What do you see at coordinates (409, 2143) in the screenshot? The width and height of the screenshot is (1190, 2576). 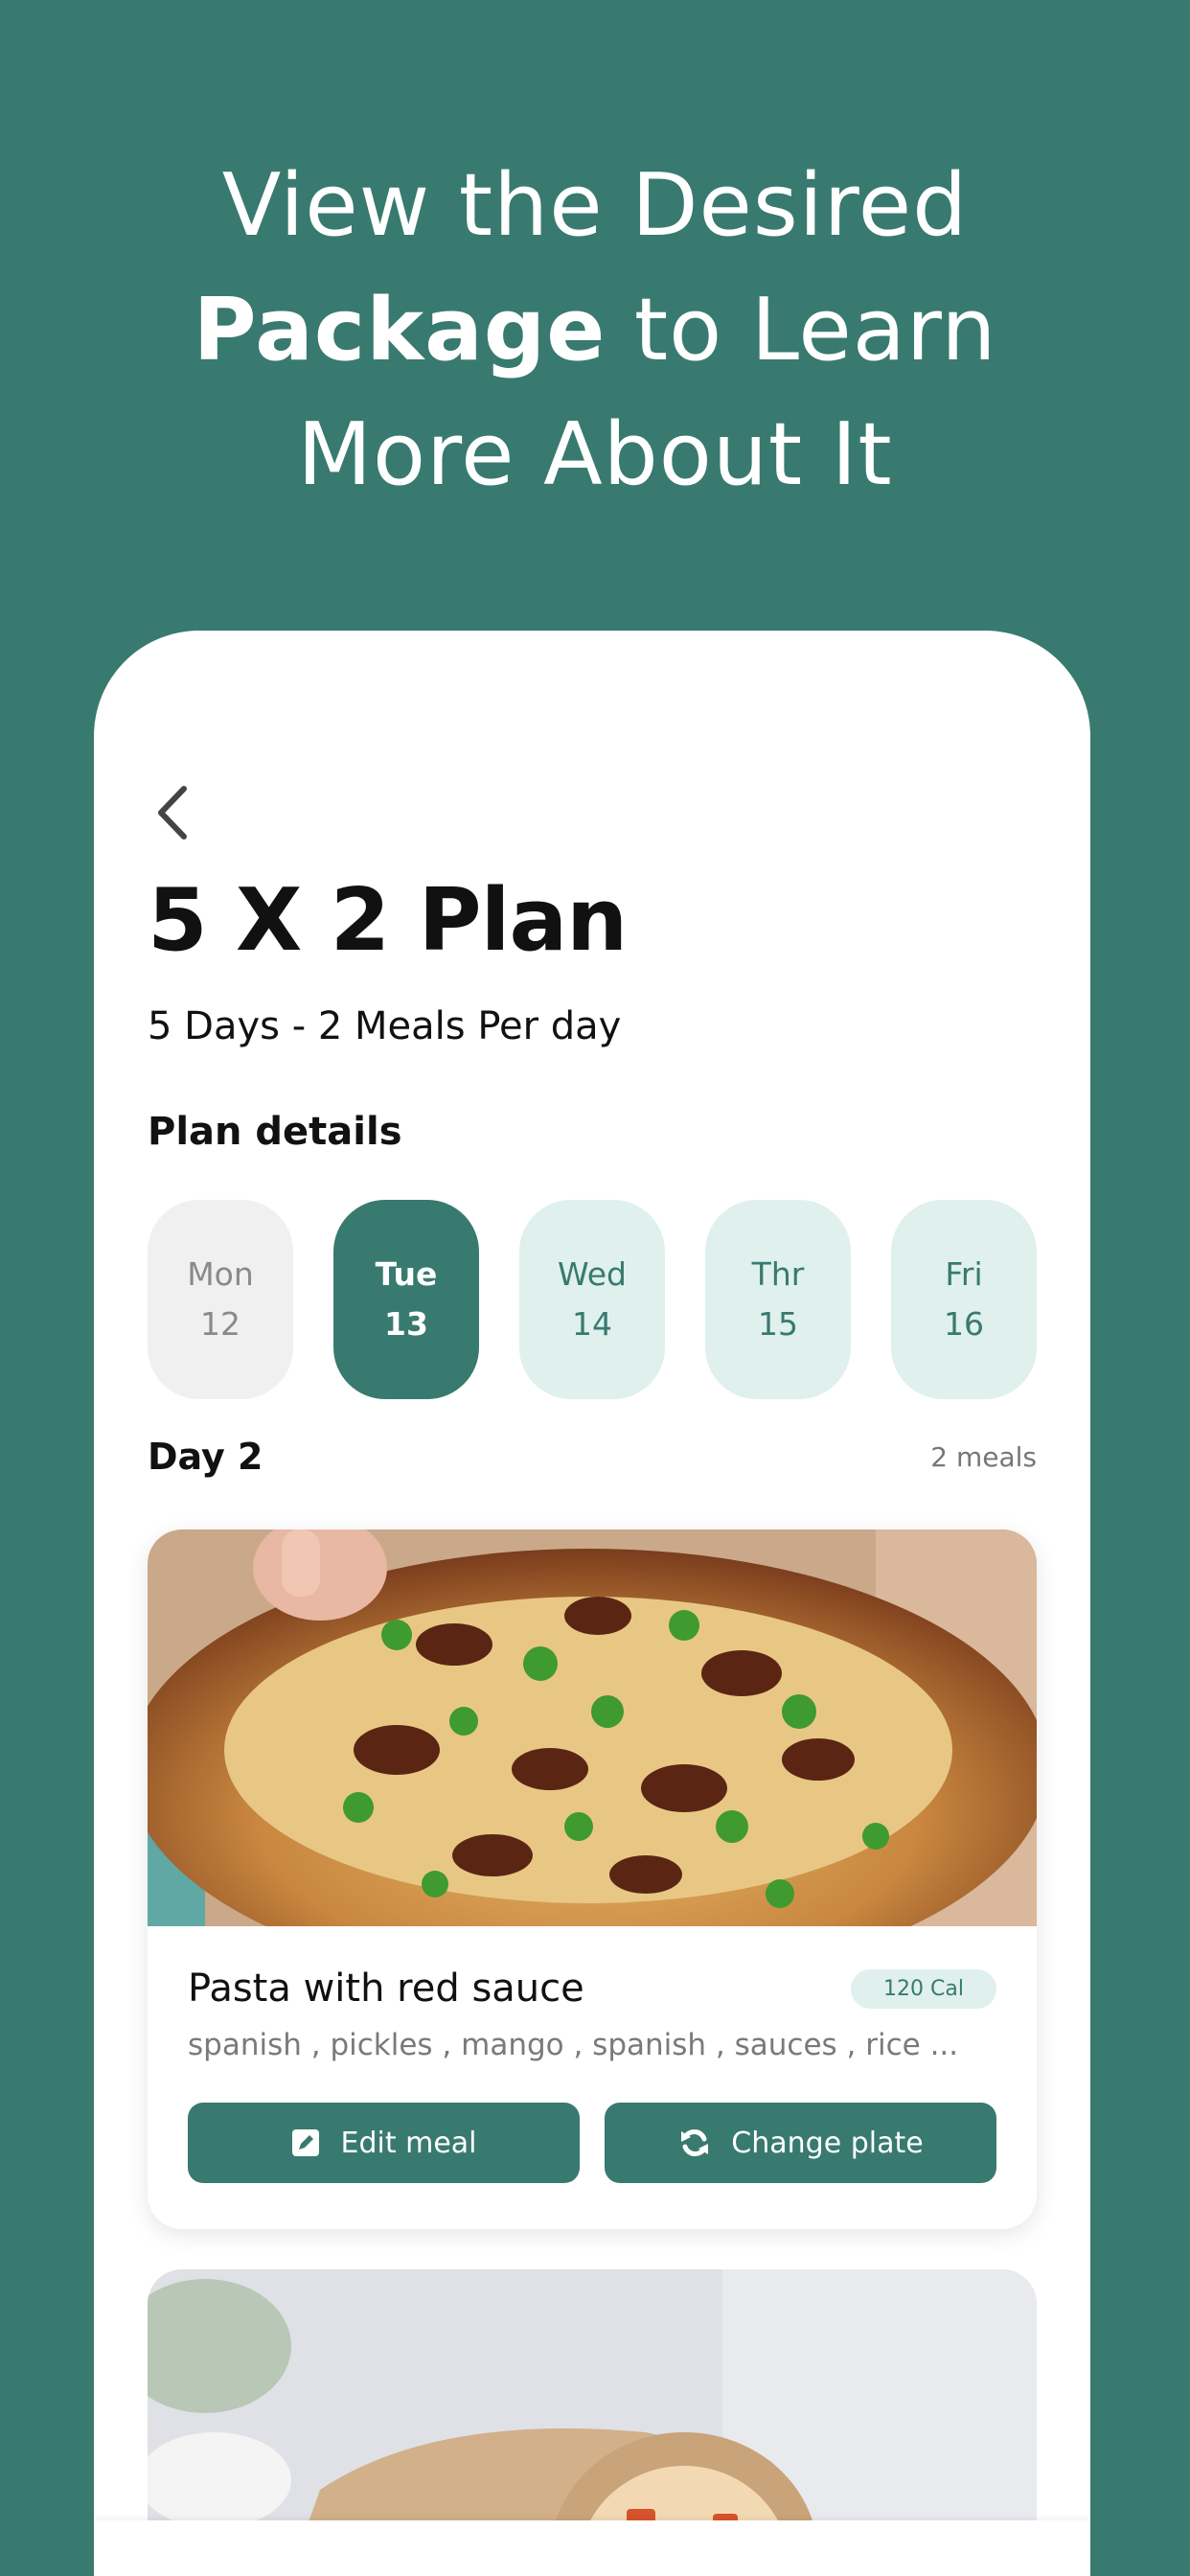 I see `edit-meal-label: Edit meal` at bounding box center [409, 2143].